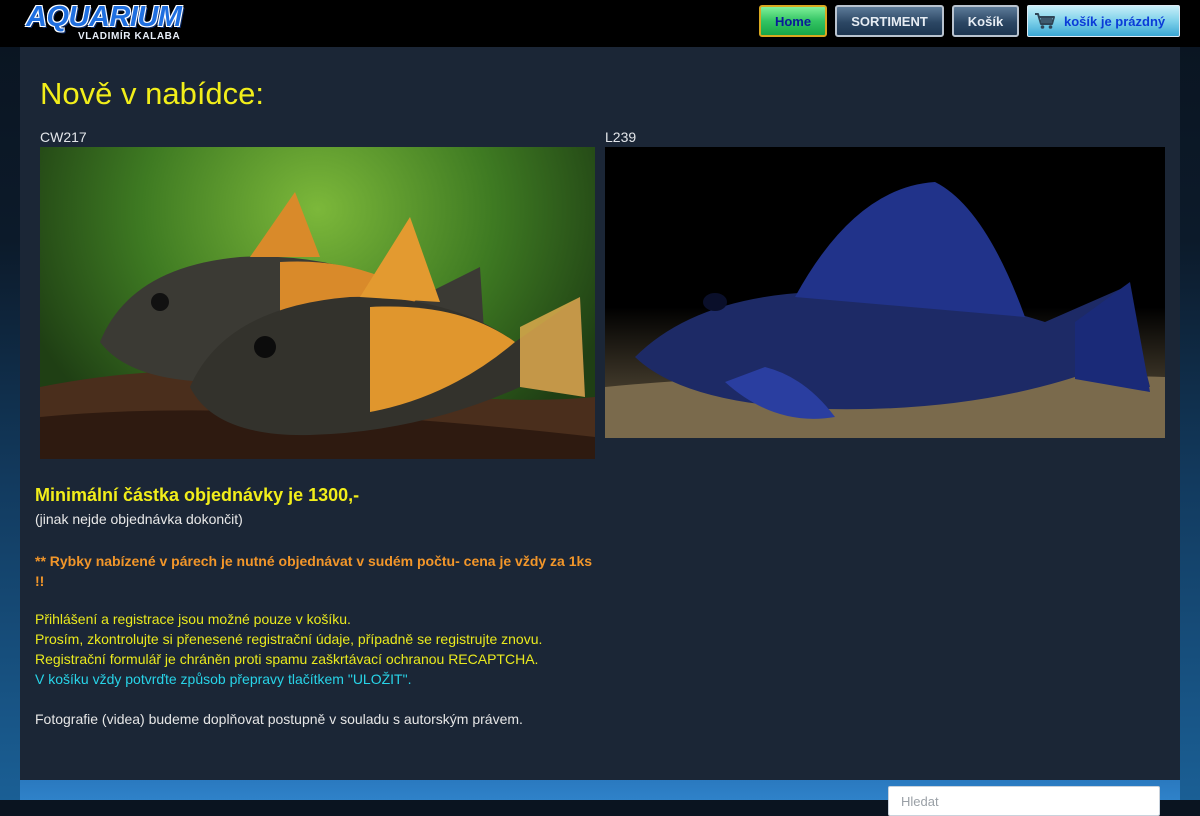  Describe the element at coordinates (621, 137) in the screenshot. I see `product-caption-2: L239` at that location.